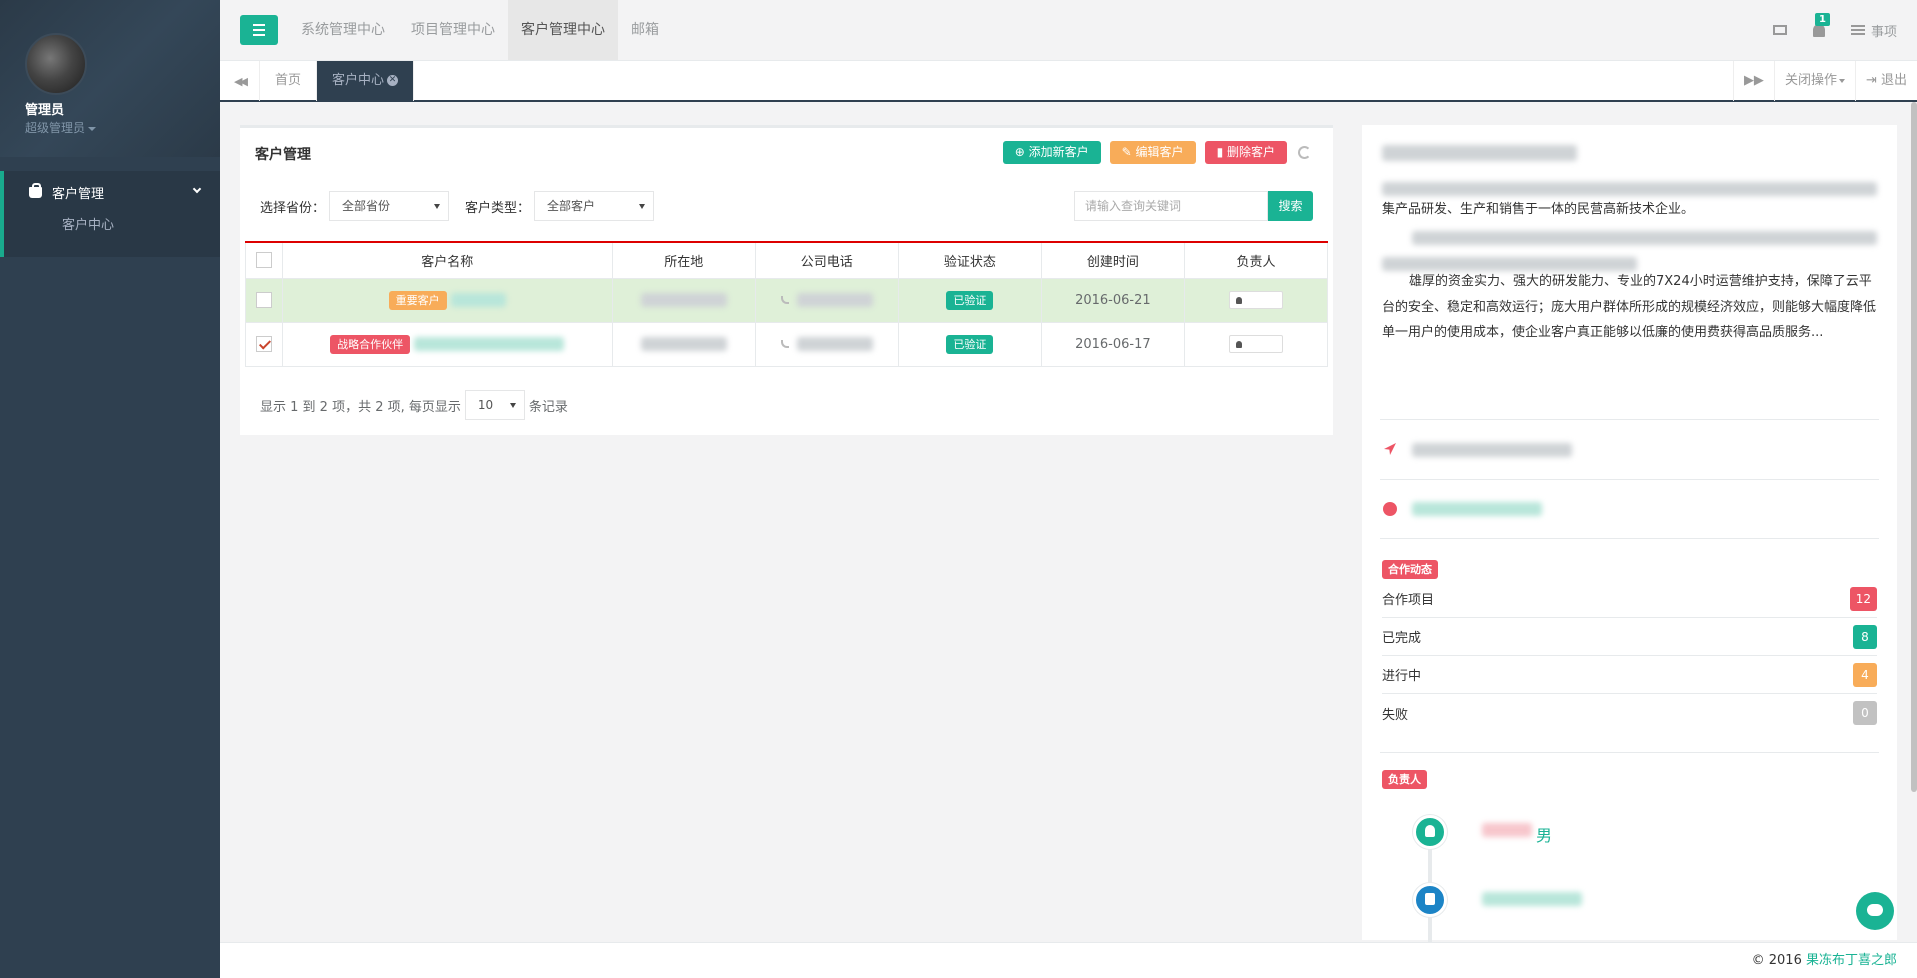  I want to click on tasks-button: 事项, so click(1873, 30).